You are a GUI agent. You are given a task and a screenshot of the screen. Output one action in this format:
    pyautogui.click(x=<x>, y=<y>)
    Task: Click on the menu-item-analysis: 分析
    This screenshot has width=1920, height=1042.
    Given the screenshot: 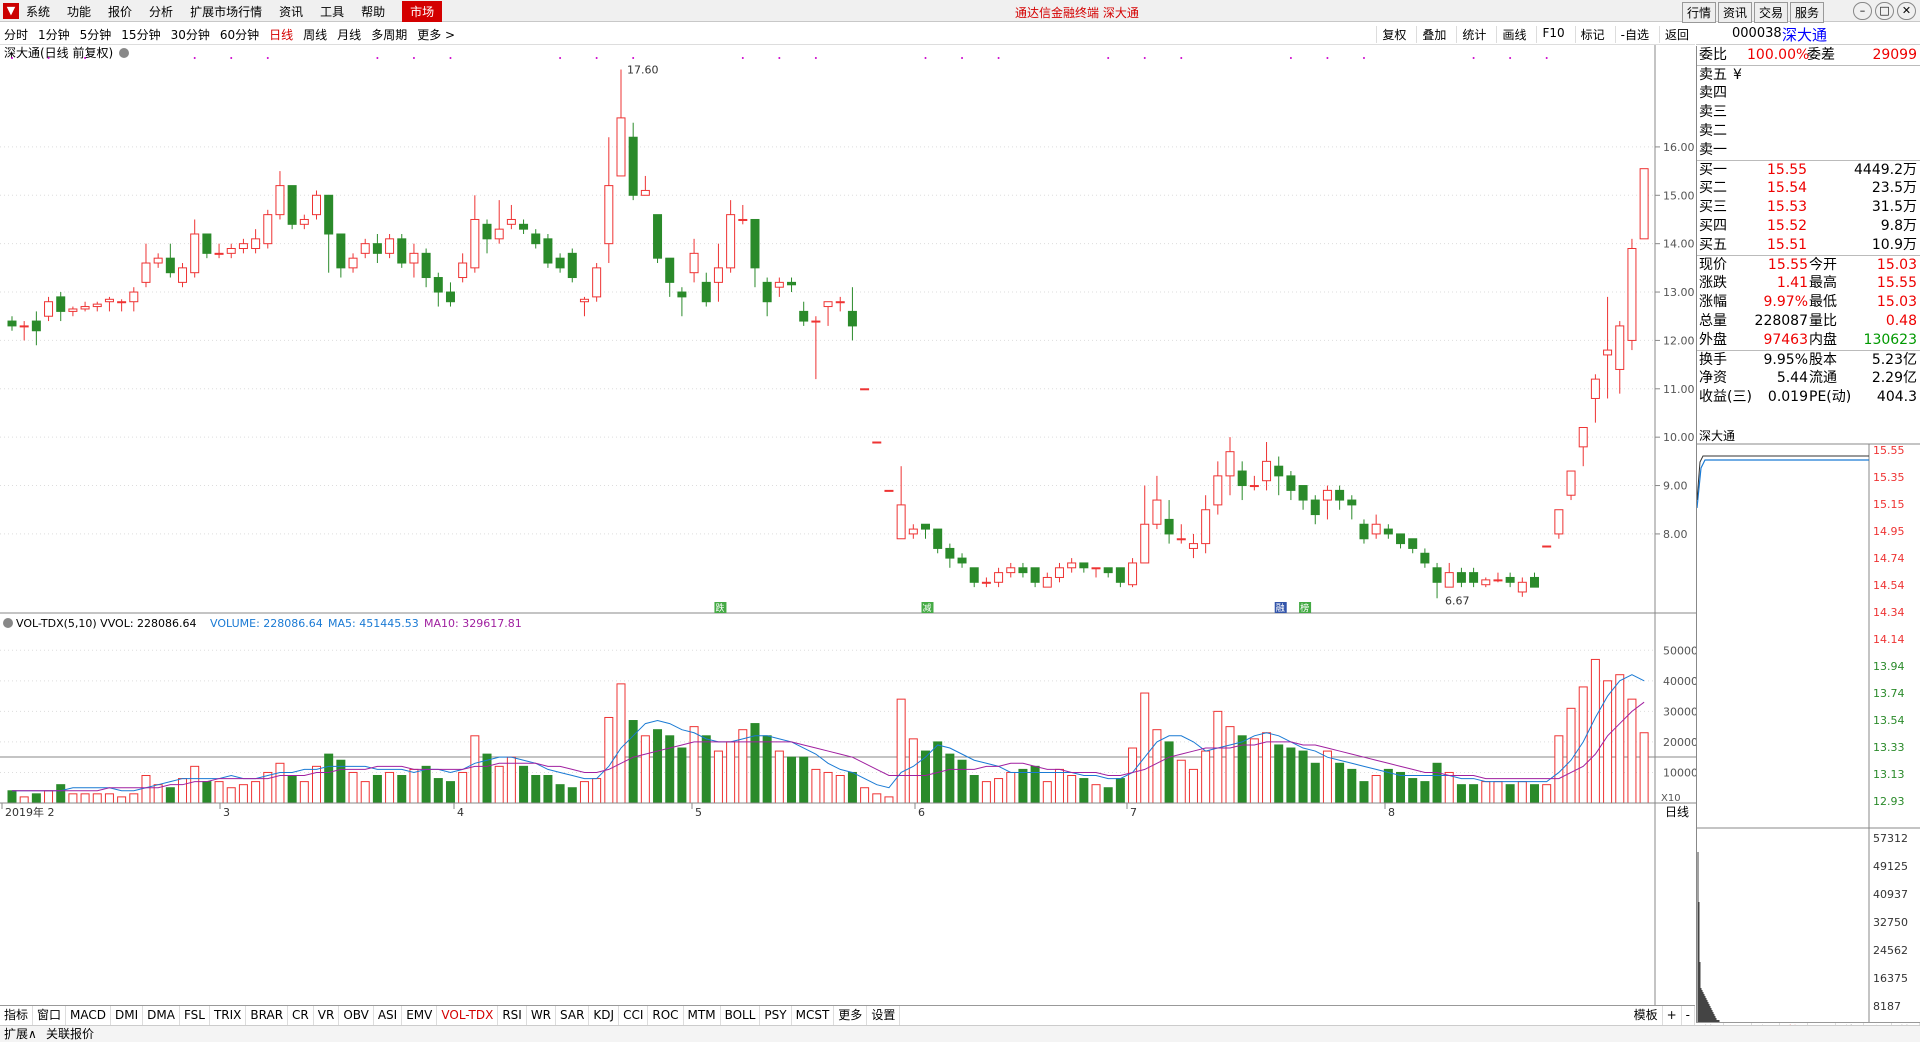 What is the action you would take?
    pyautogui.click(x=161, y=11)
    